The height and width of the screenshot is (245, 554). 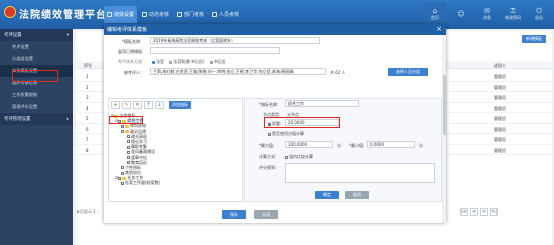 I want to click on scoring-rules-field, so click(x=360, y=173).